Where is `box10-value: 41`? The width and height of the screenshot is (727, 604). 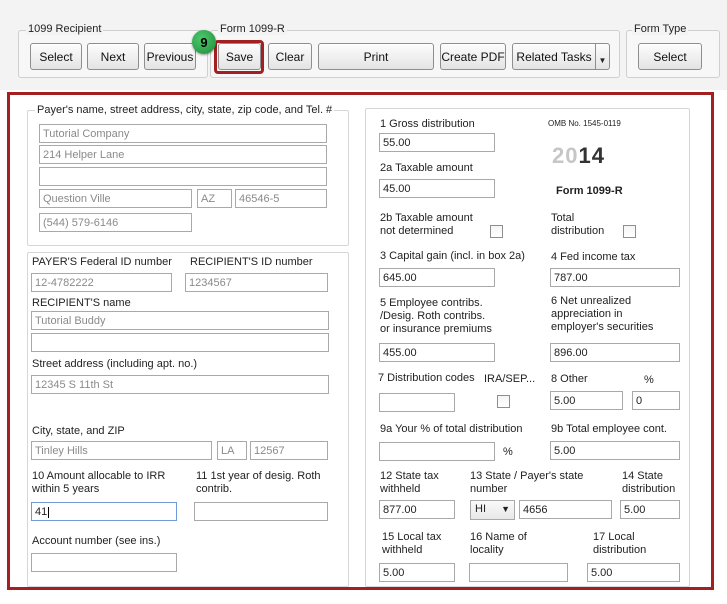 box10-value: 41 is located at coordinates (41, 512).